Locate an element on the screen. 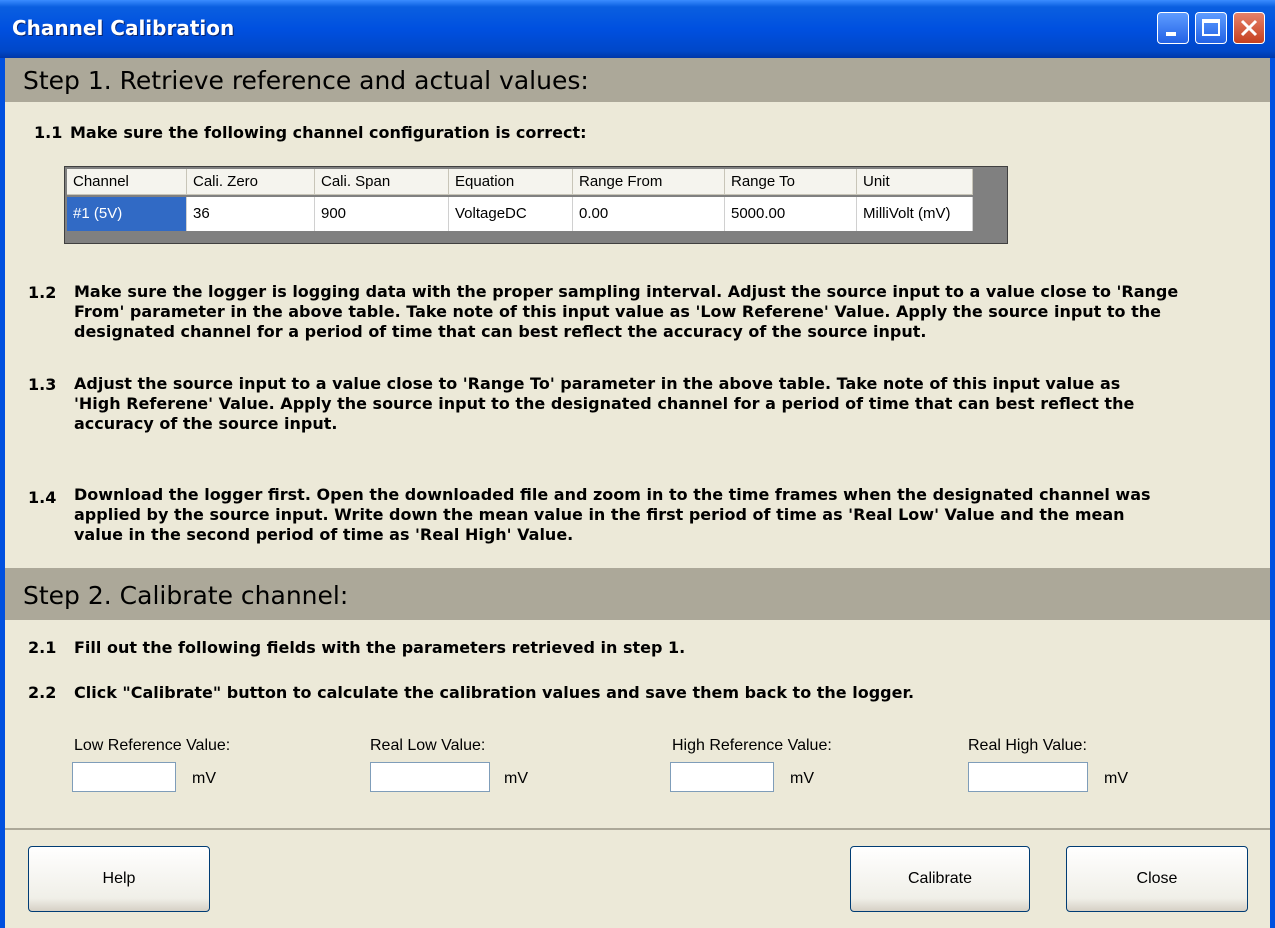 The image size is (1275, 928). cell-channel: #1 (5V) is located at coordinates (127, 214).